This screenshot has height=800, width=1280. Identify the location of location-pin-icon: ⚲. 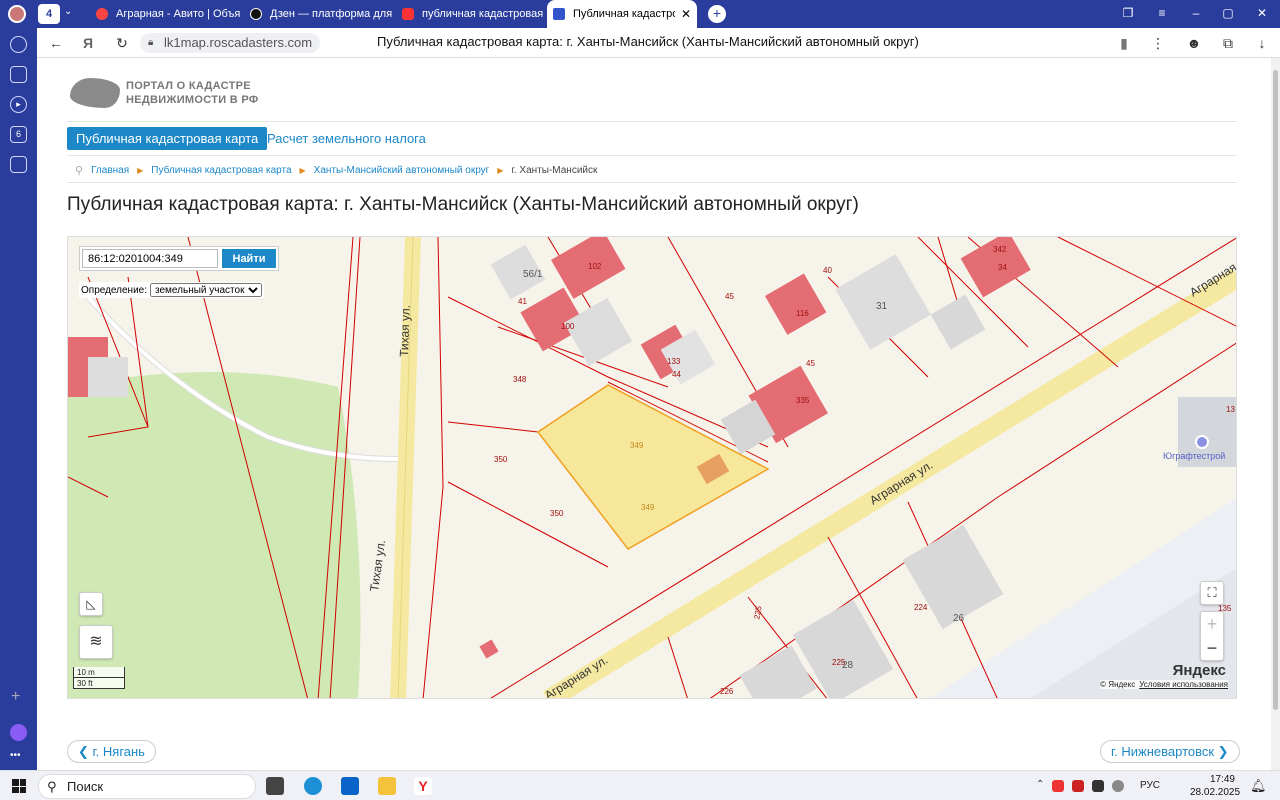
(79, 171).